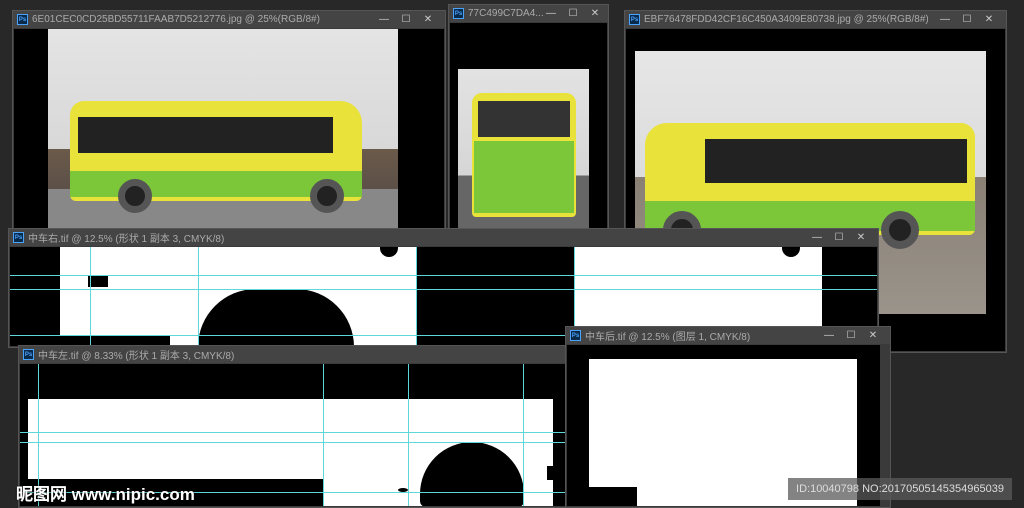 The image size is (1024, 508). What do you see at coordinates (126, 239) in the screenshot?
I see `window-title: 中车右.tif @ 12.5% (形状 1 副本 3, CMYK/8)` at bounding box center [126, 239].